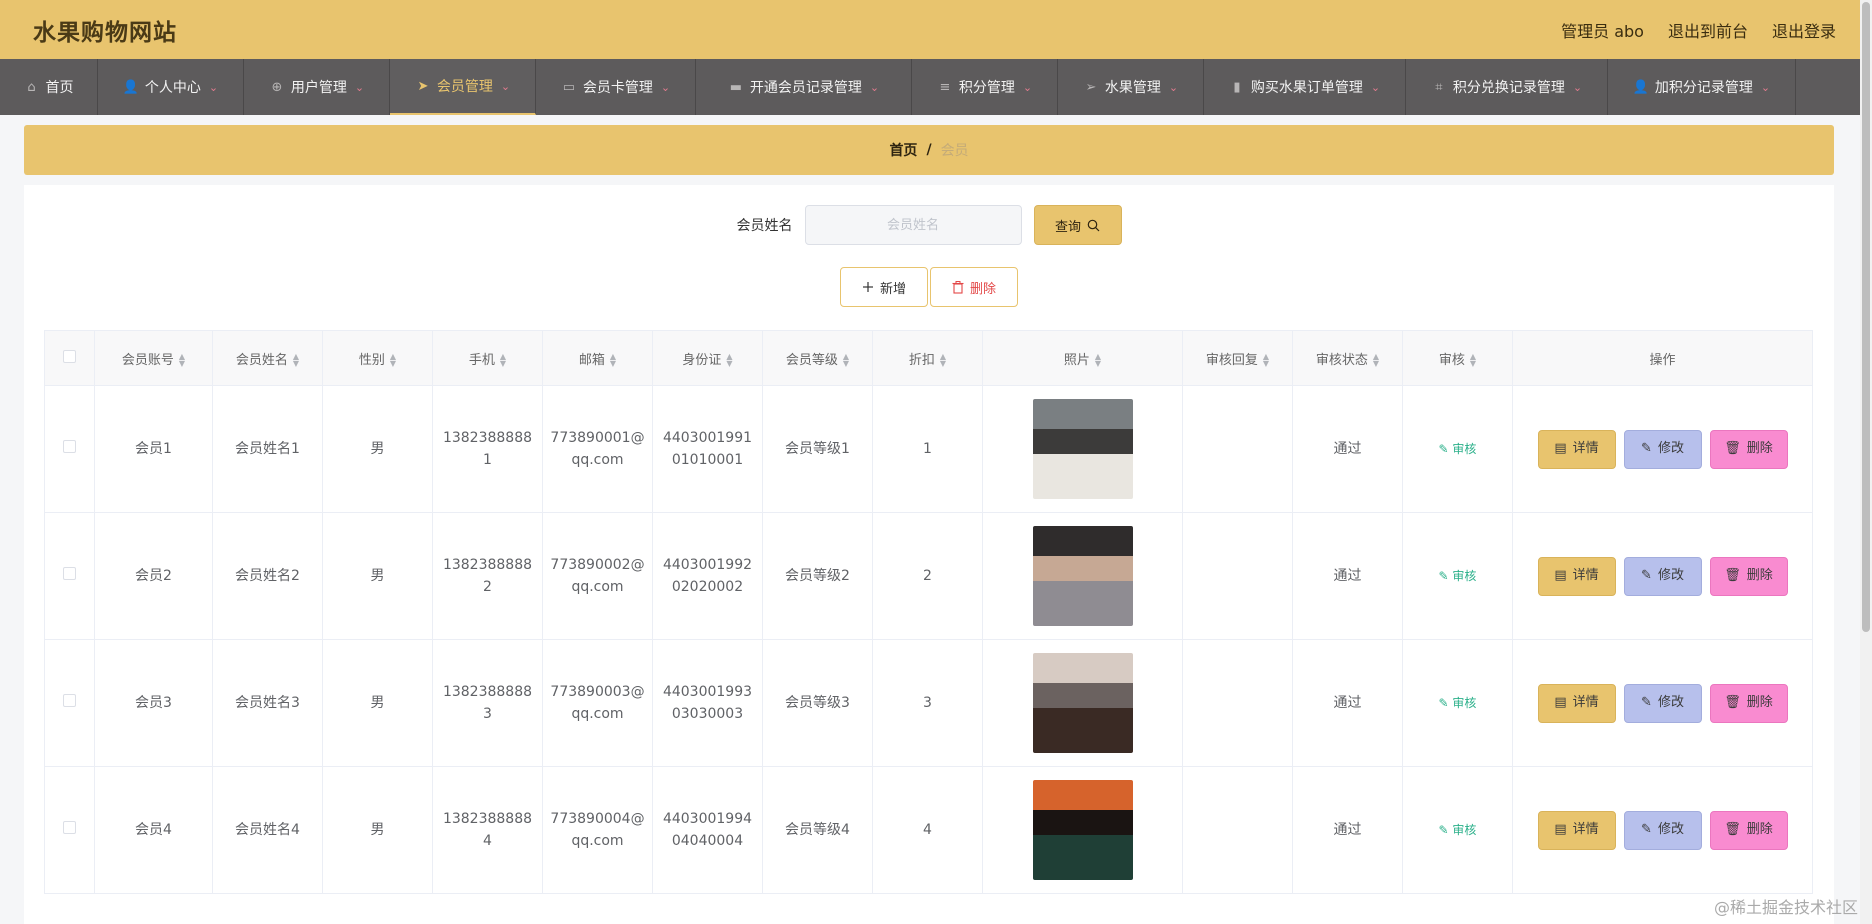  What do you see at coordinates (371, 360) in the screenshot?
I see `column-header-label: 性别` at bounding box center [371, 360].